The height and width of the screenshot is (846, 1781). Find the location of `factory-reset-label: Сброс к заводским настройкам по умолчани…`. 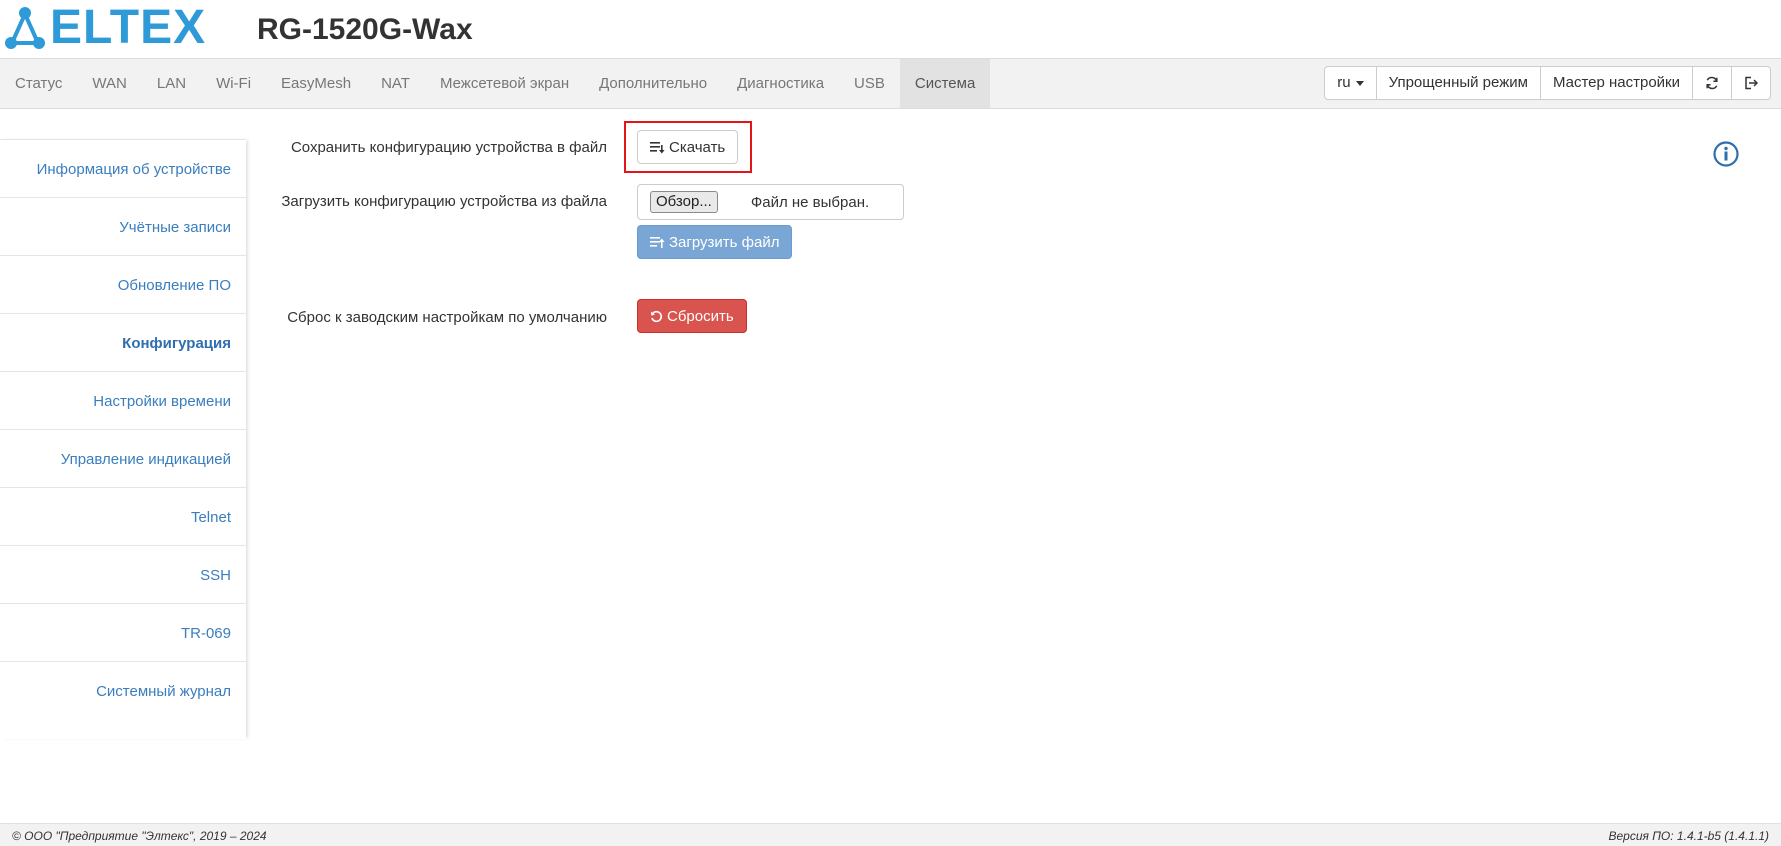

factory-reset-label: Сброс к заводским настройкам по умолчани… is located at coordinates (447, 317).